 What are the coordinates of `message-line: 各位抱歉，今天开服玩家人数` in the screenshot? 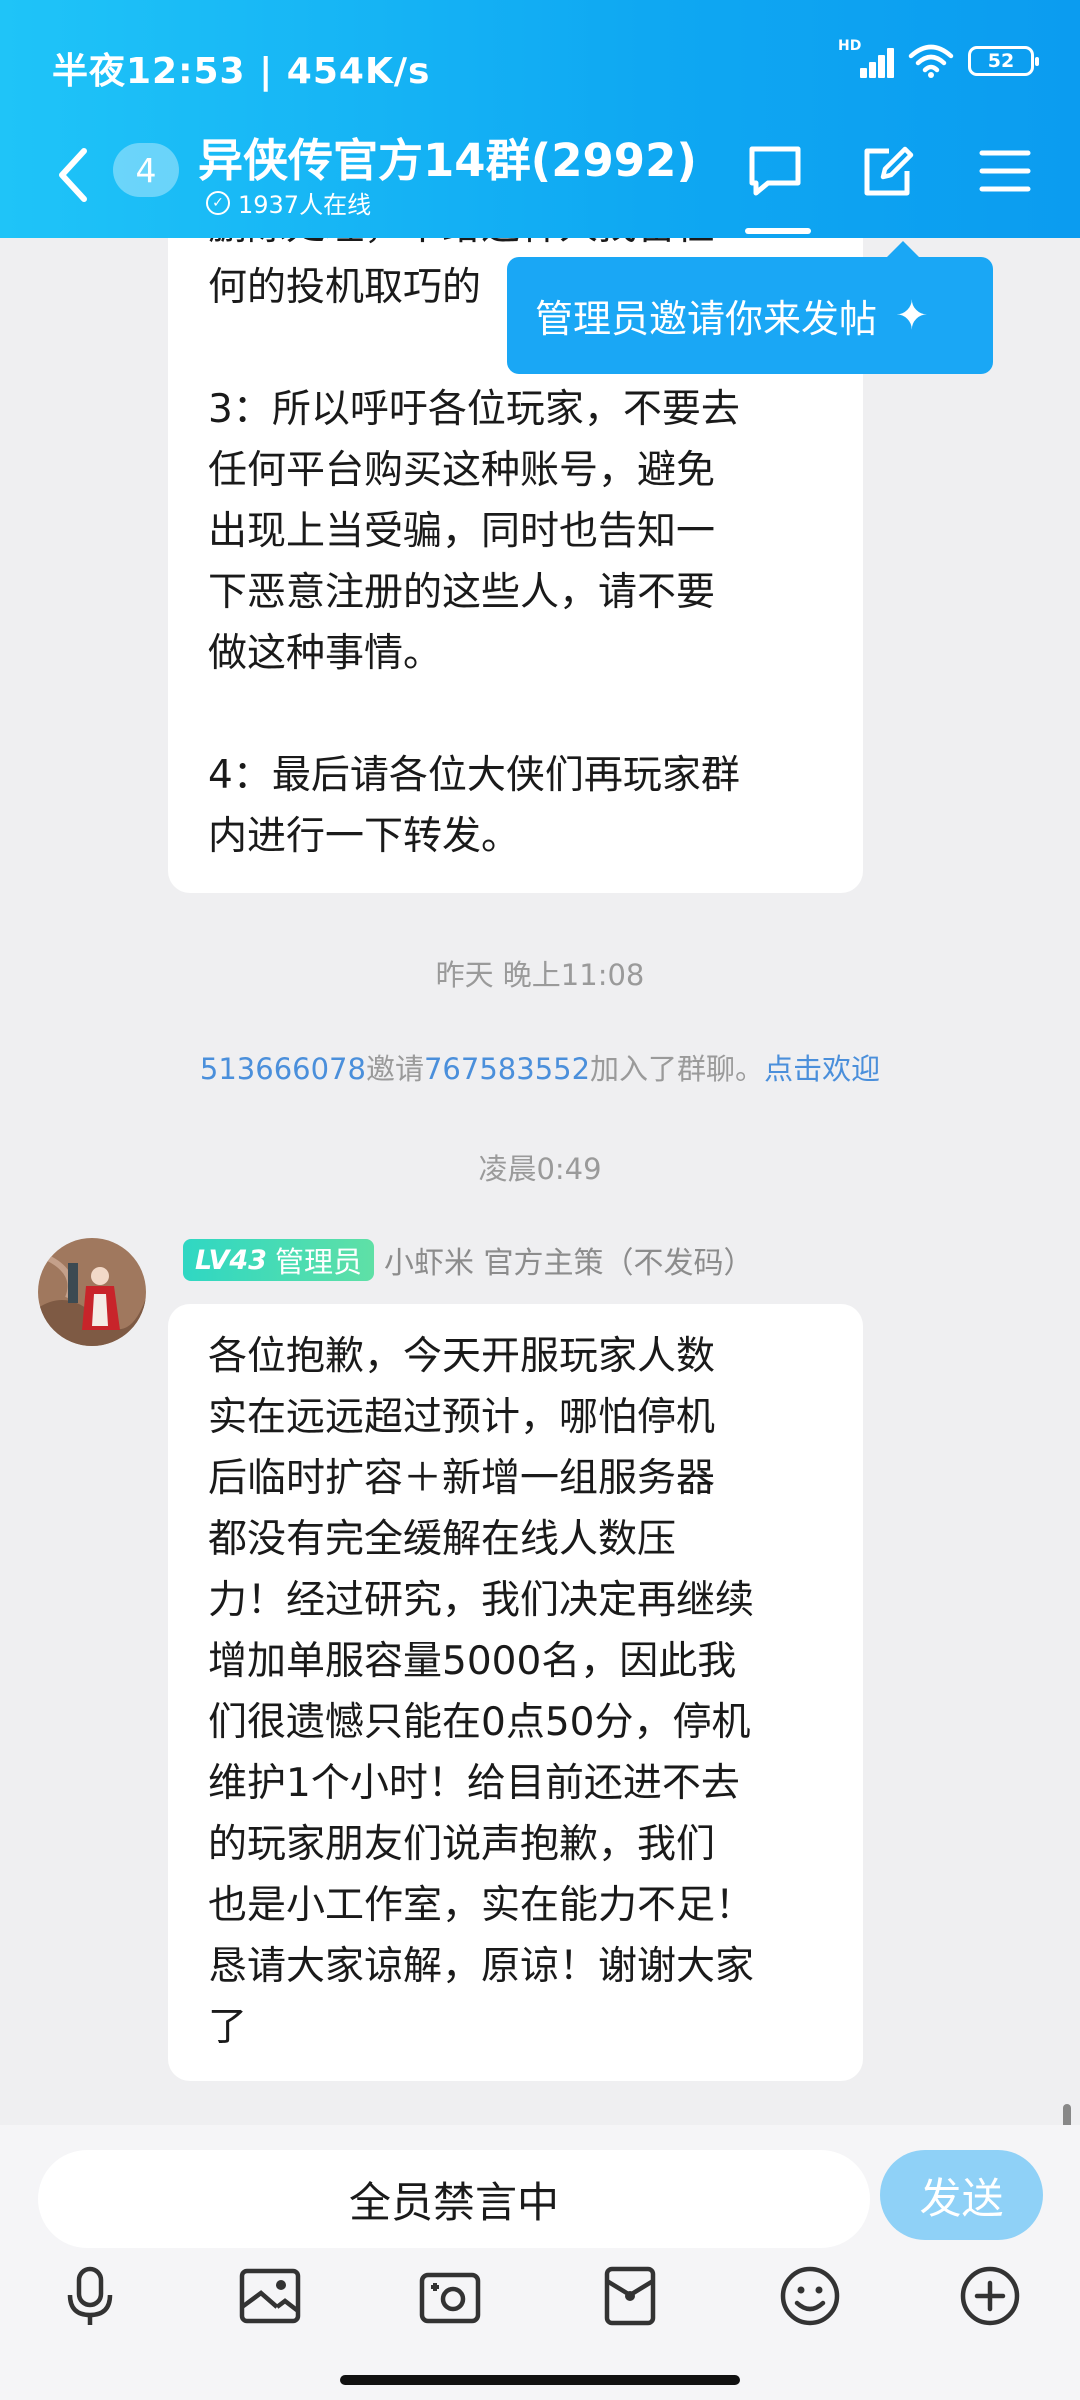 It's located at (462, 1356).